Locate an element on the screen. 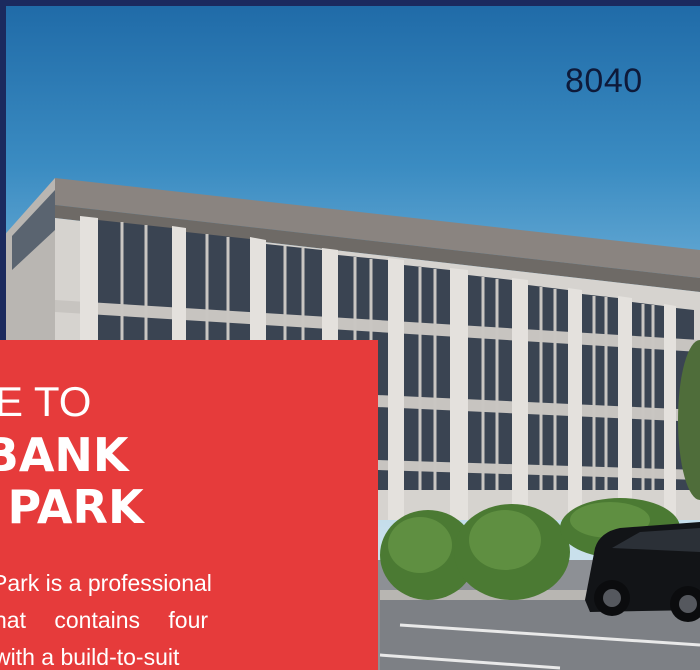 The image size is (700, 670). description-line-3: with a build-to-suit is located at coordinates (90, 657).